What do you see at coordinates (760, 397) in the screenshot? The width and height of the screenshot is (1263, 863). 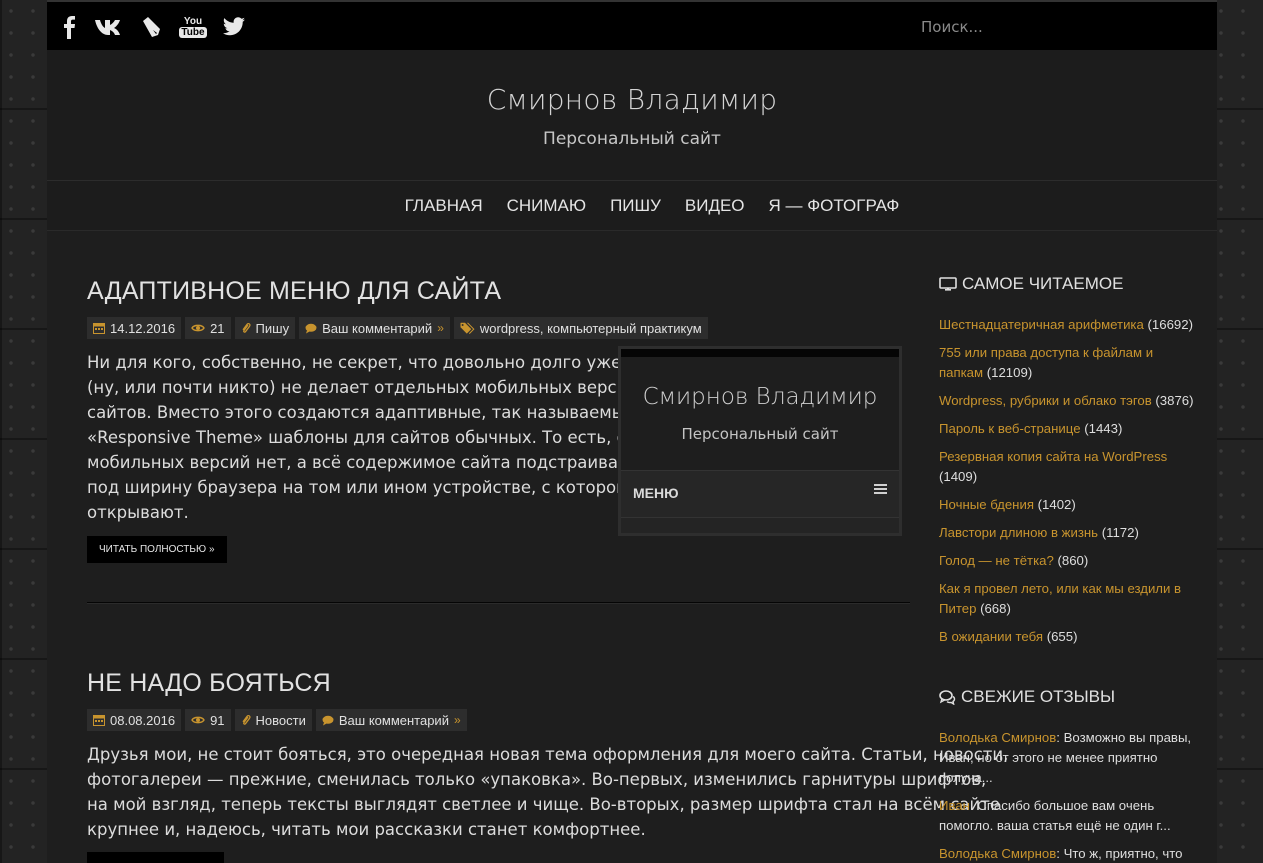 I see `thumbnail-title: Смирнов Владимир` at bounding box center [760, 397].